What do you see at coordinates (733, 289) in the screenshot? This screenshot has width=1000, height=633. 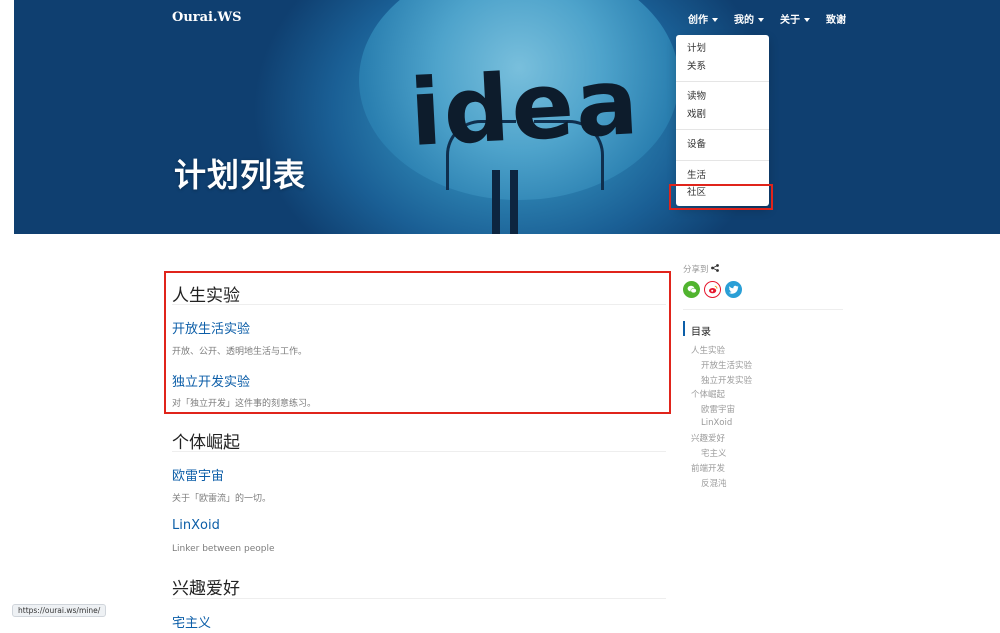 I see `twitter-icon` at bounding box center [733, 289].